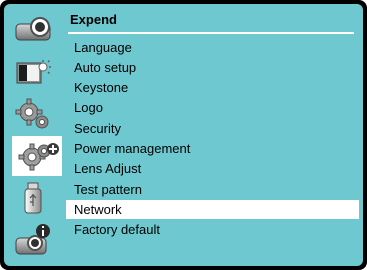  I want to click on sidebar-item-input, so click(33, 30).